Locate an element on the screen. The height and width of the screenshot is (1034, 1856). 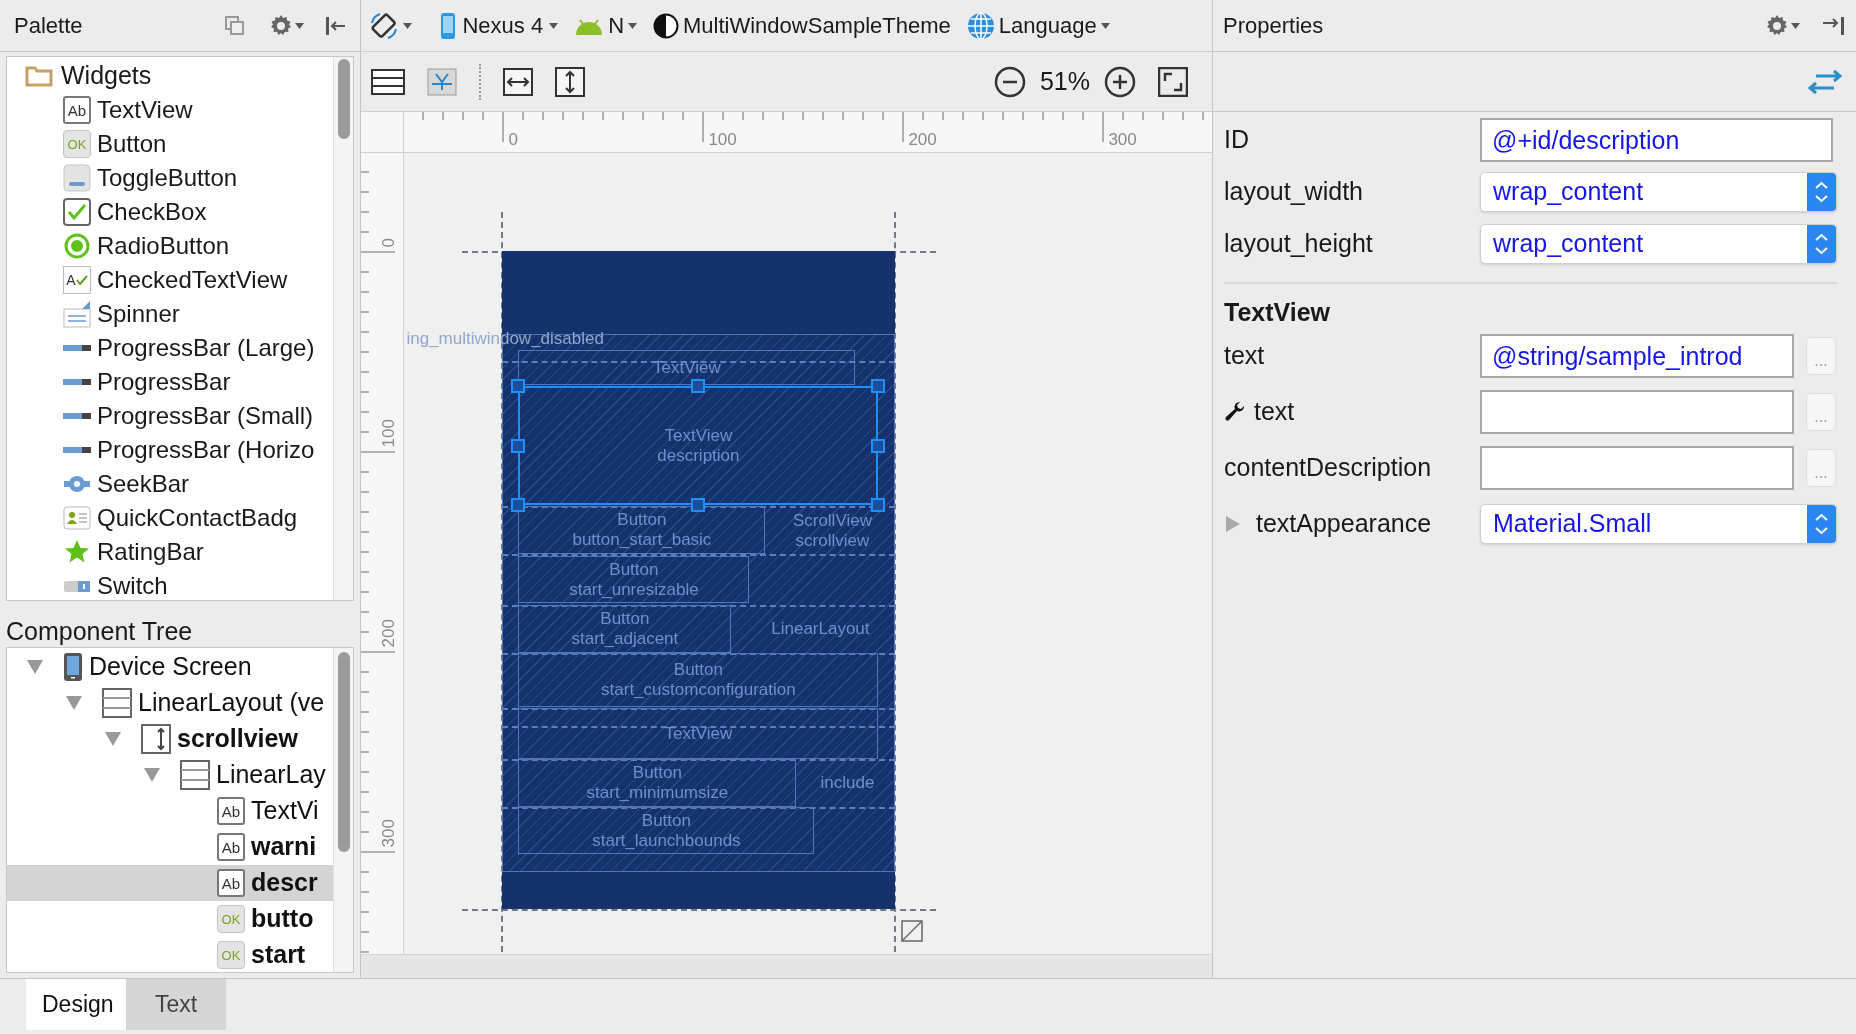
tree-item: Ab warni is located at coordinates (170, 847).